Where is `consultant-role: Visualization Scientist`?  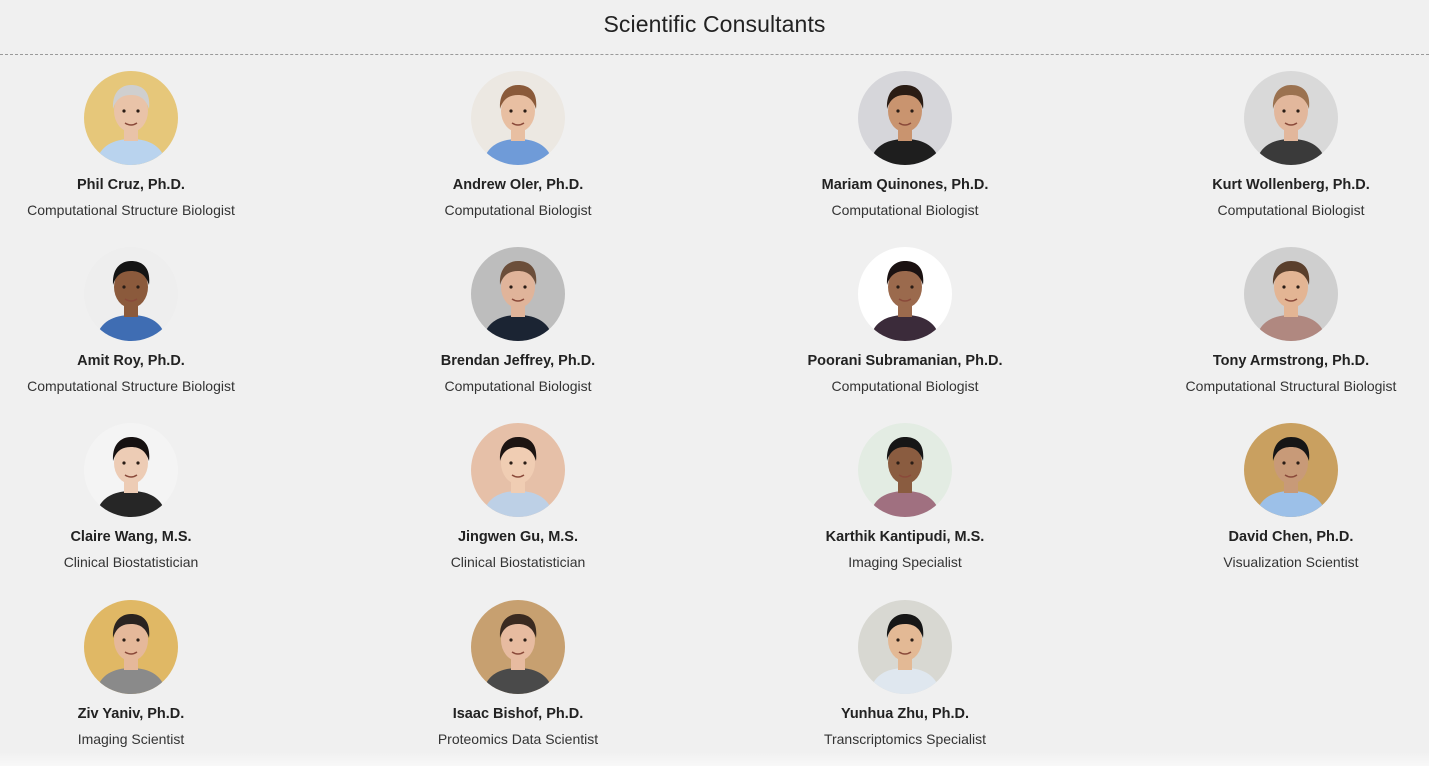
consultant-role: Visualization Scientist is located at coordinates (1291, 562).